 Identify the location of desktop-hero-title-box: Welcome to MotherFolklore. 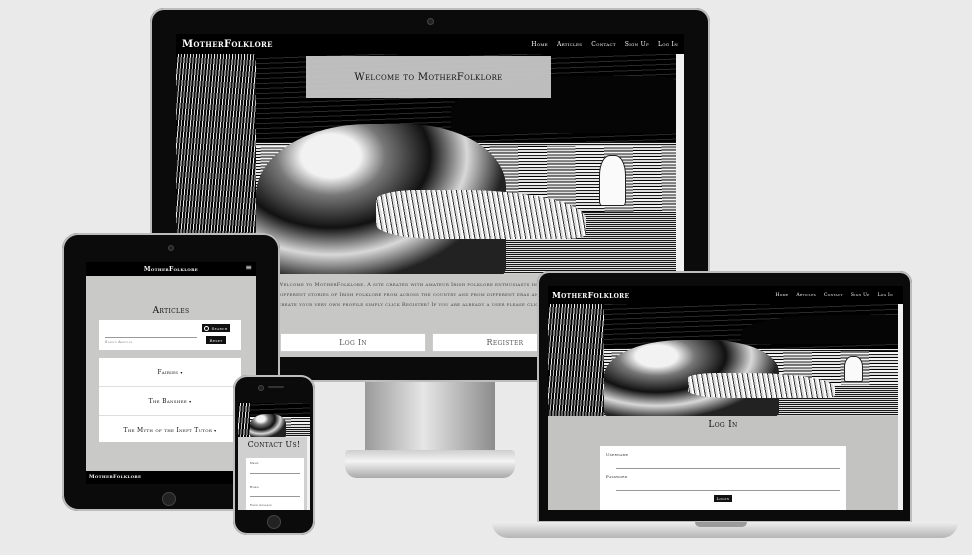
(428, 77).